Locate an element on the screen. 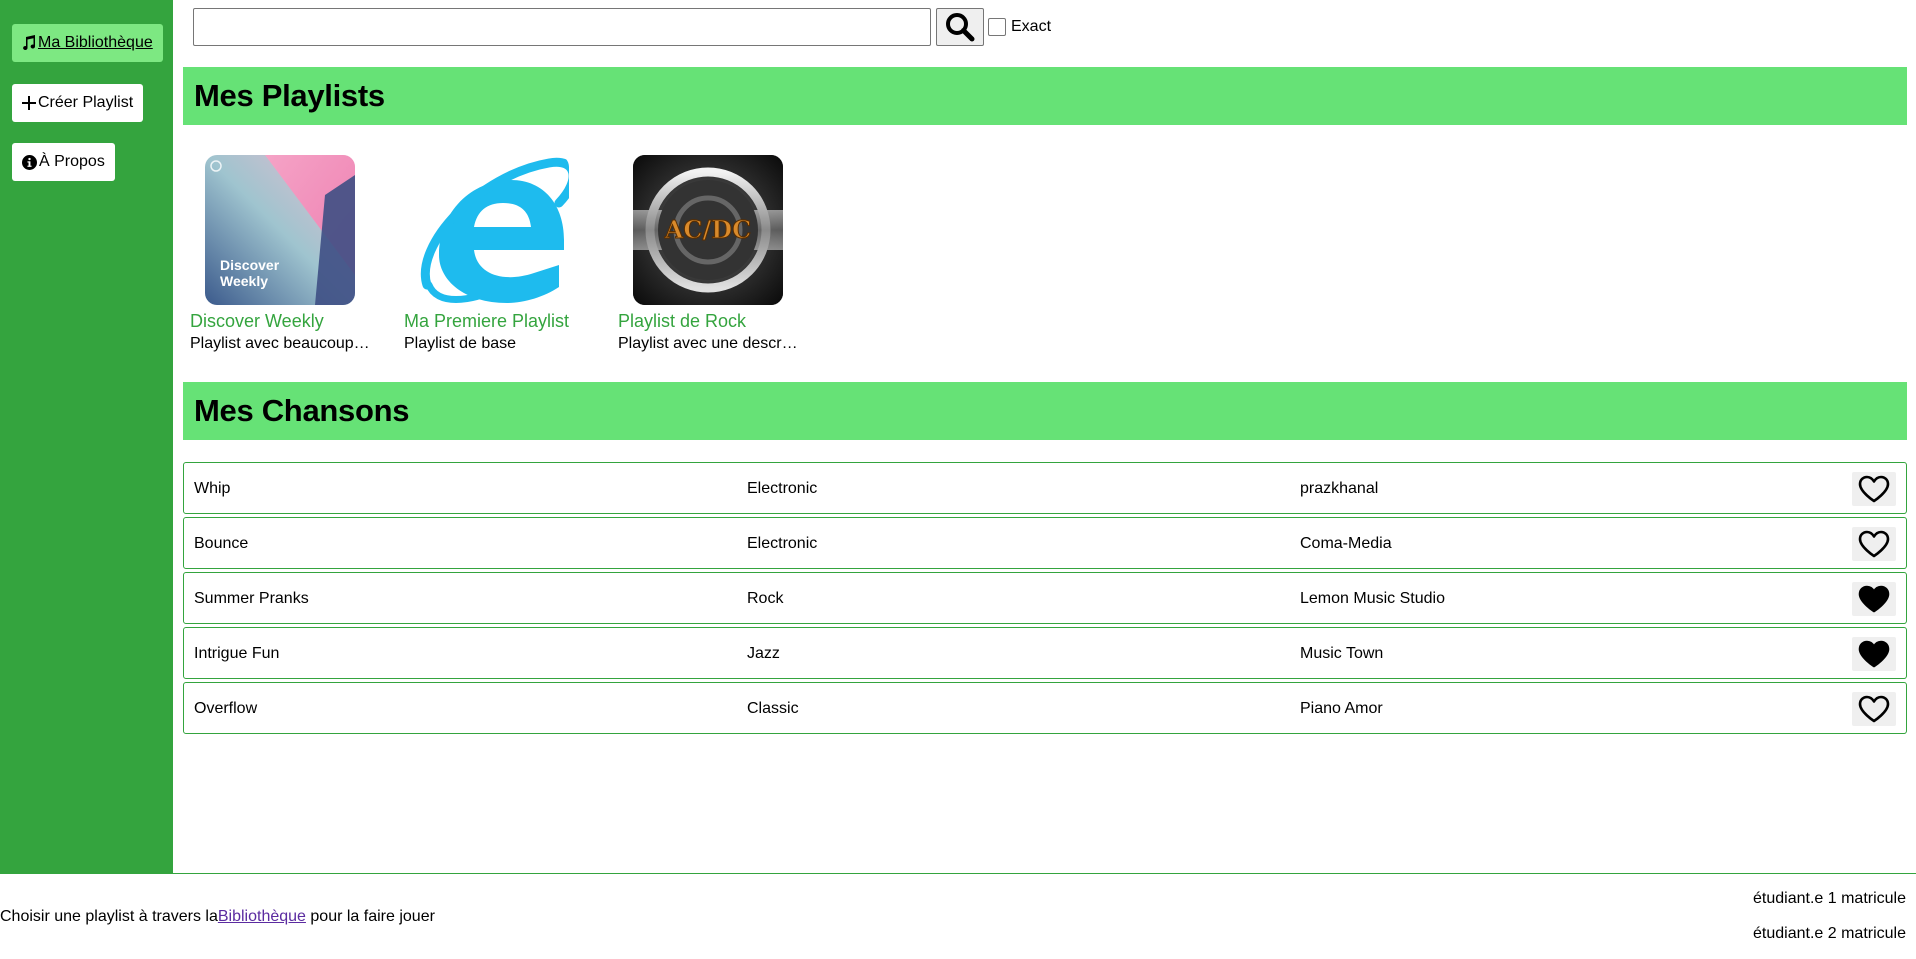 This screenshot has height=959, width=1916. music-note-icon is located at coordinates (29, 42).